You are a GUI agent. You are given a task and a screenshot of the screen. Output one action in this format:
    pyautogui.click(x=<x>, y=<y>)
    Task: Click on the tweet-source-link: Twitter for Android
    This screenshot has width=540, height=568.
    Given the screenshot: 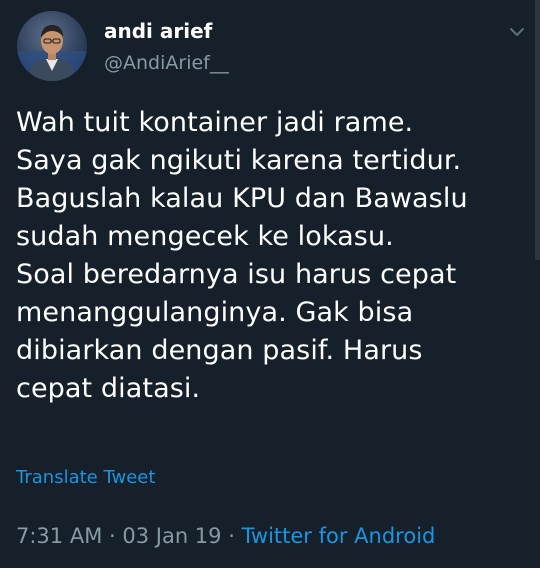 What is the action you would take?
    pyautogui.click(x=339, y=536)
    